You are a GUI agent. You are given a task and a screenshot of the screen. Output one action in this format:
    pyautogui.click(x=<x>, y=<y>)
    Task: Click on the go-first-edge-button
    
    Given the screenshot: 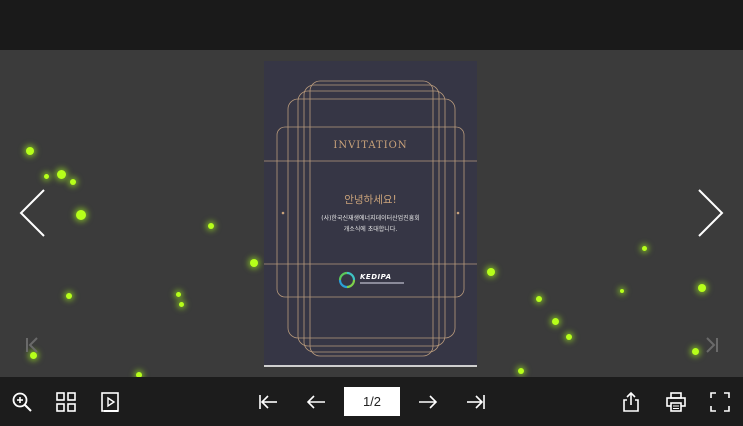 What is the action you would take?
    pyautogui.click(x=32, y=345)
    